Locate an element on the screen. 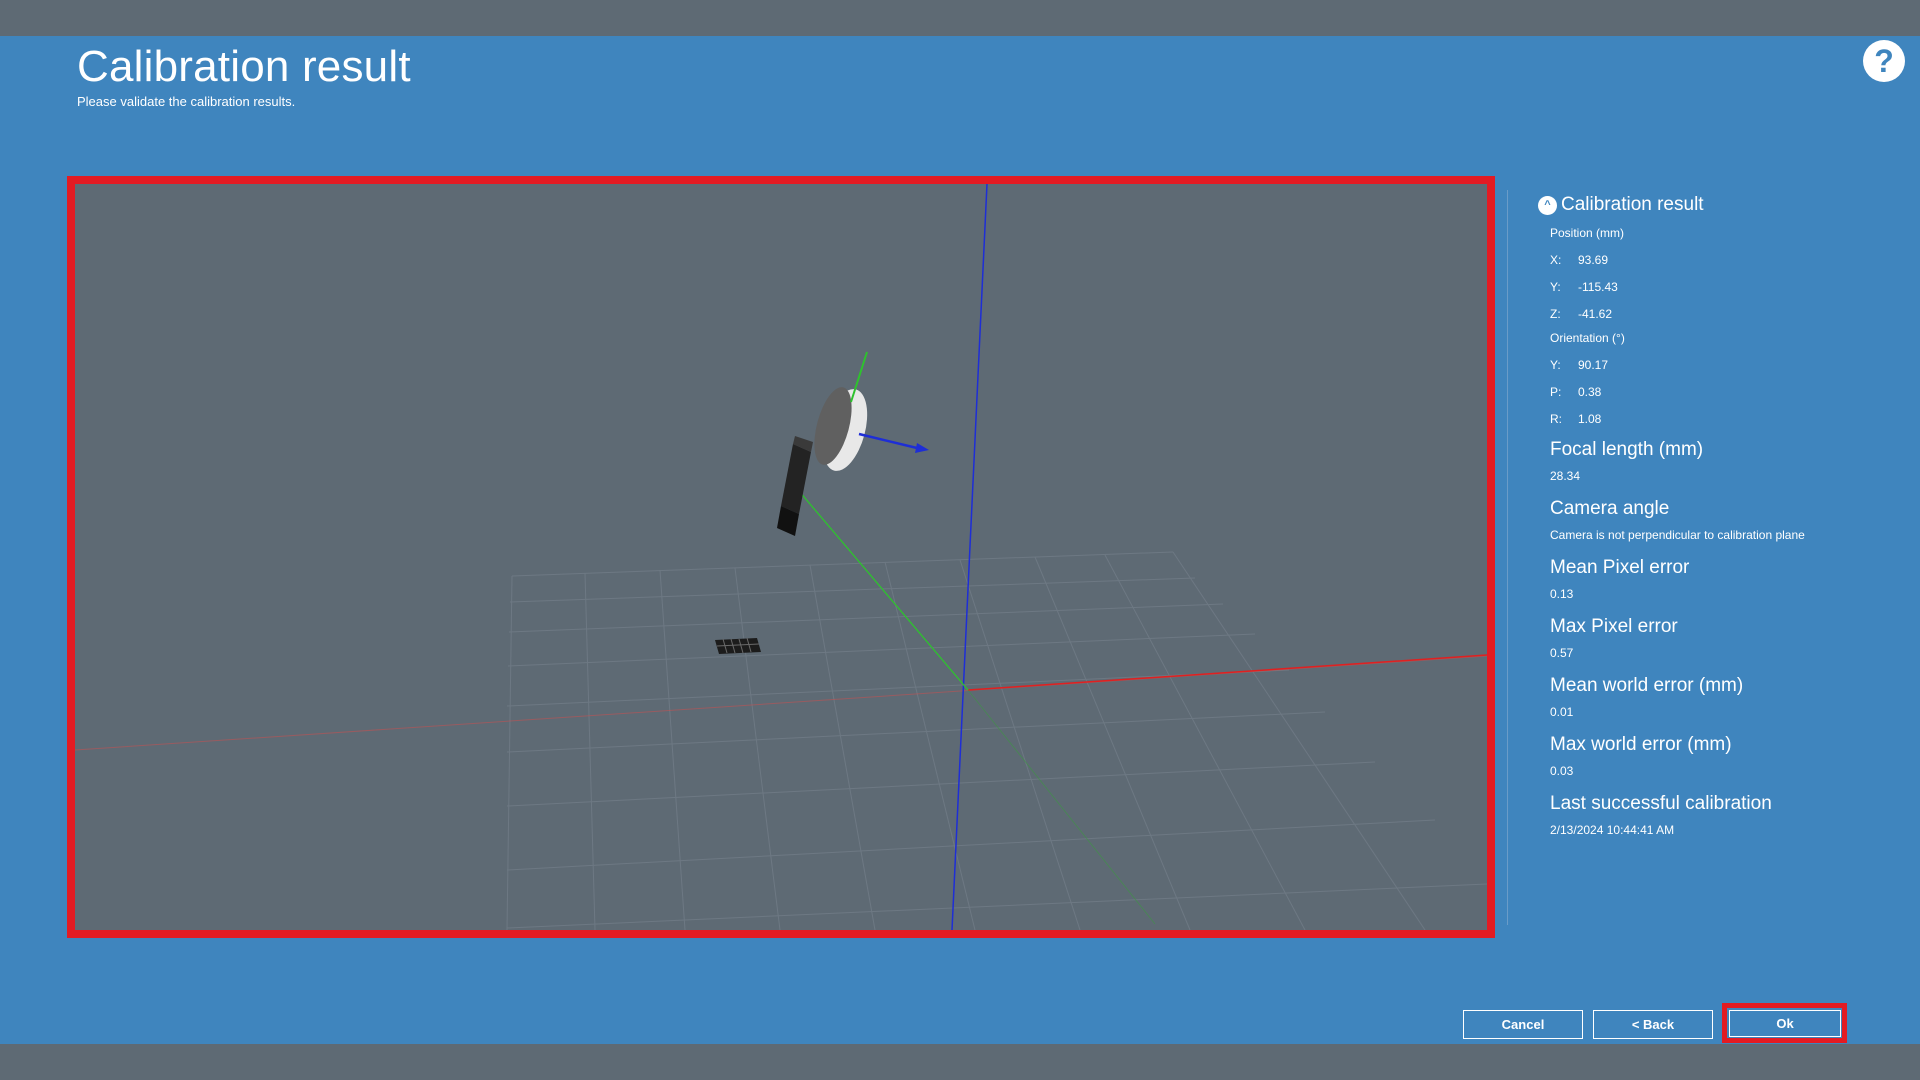 This screenshot has width=1920, height=1080. position-y-value: -115.43 is located at coordinates (1598, 287).